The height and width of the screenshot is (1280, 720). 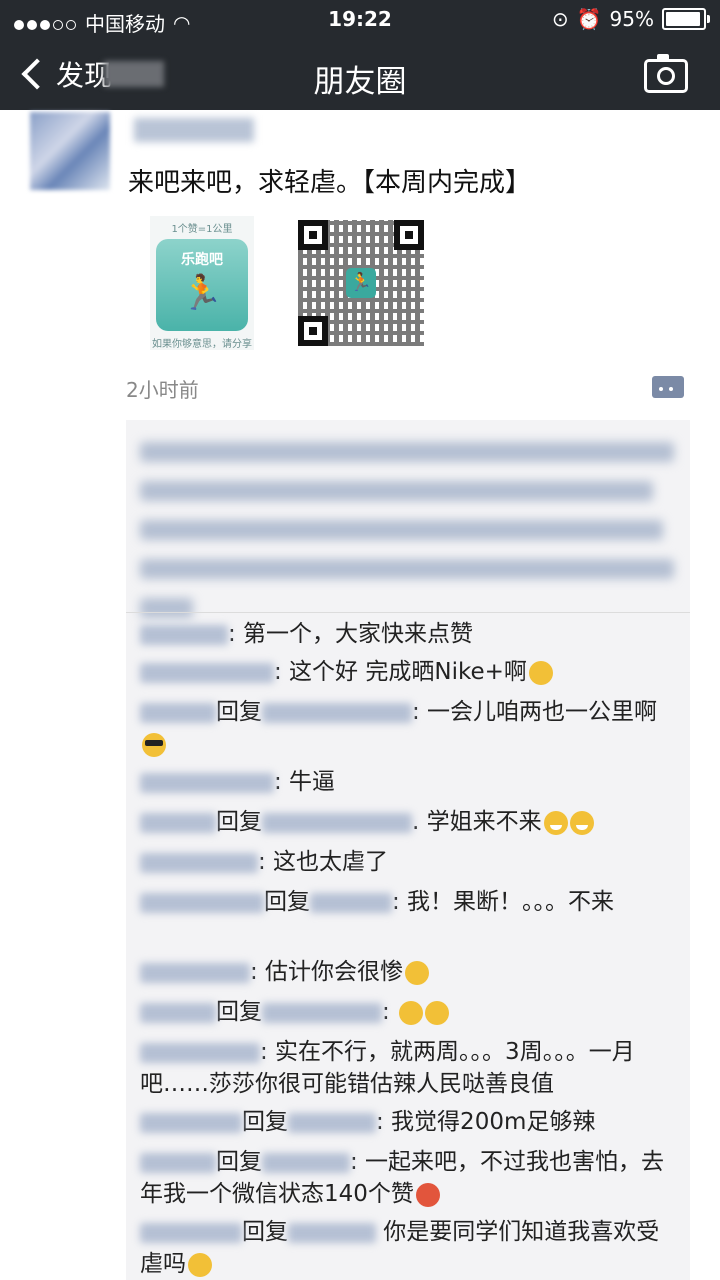 I want to click on author-name, so click(x=194, y=130).